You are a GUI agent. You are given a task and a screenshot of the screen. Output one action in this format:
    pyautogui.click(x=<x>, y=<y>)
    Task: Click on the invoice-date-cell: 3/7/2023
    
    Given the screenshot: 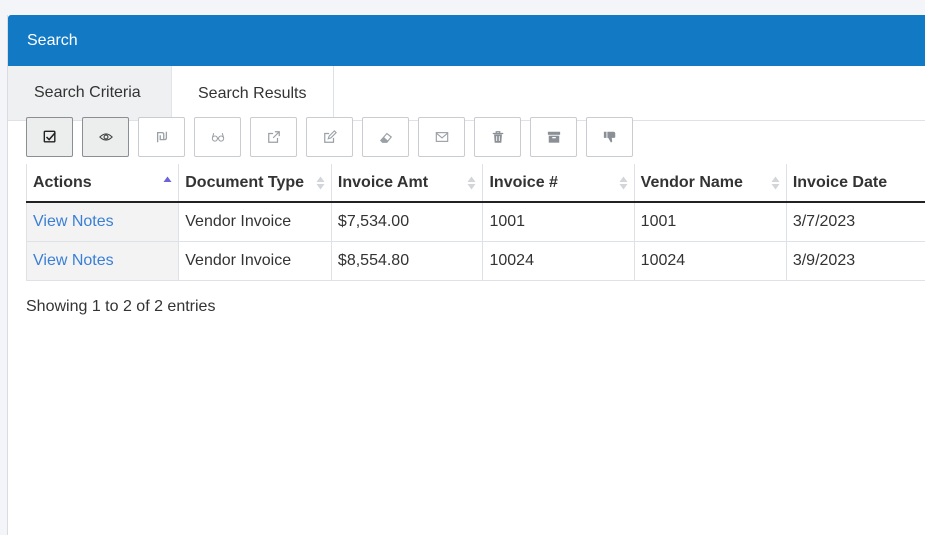 What is the action you would take?
    pyautogui.click(x=855, y=221)
    